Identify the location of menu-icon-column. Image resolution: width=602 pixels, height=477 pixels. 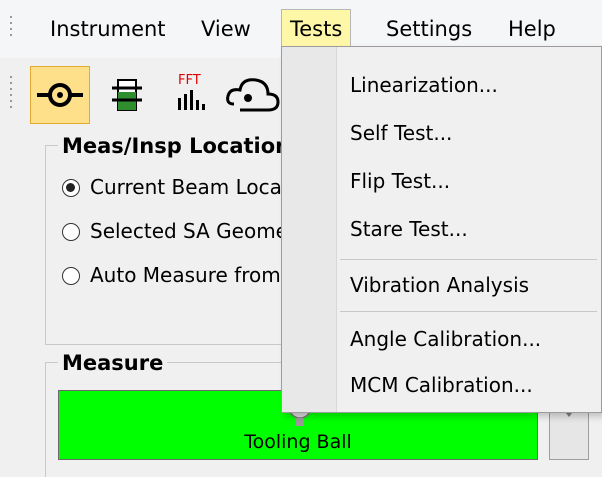
(309, 229).